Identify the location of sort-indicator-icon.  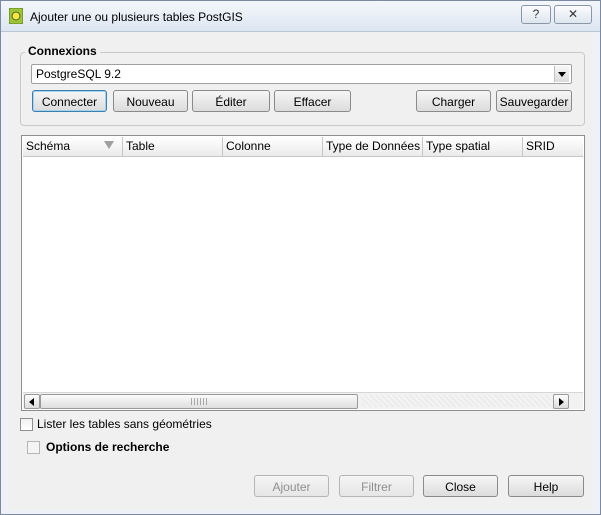
(109, 145).